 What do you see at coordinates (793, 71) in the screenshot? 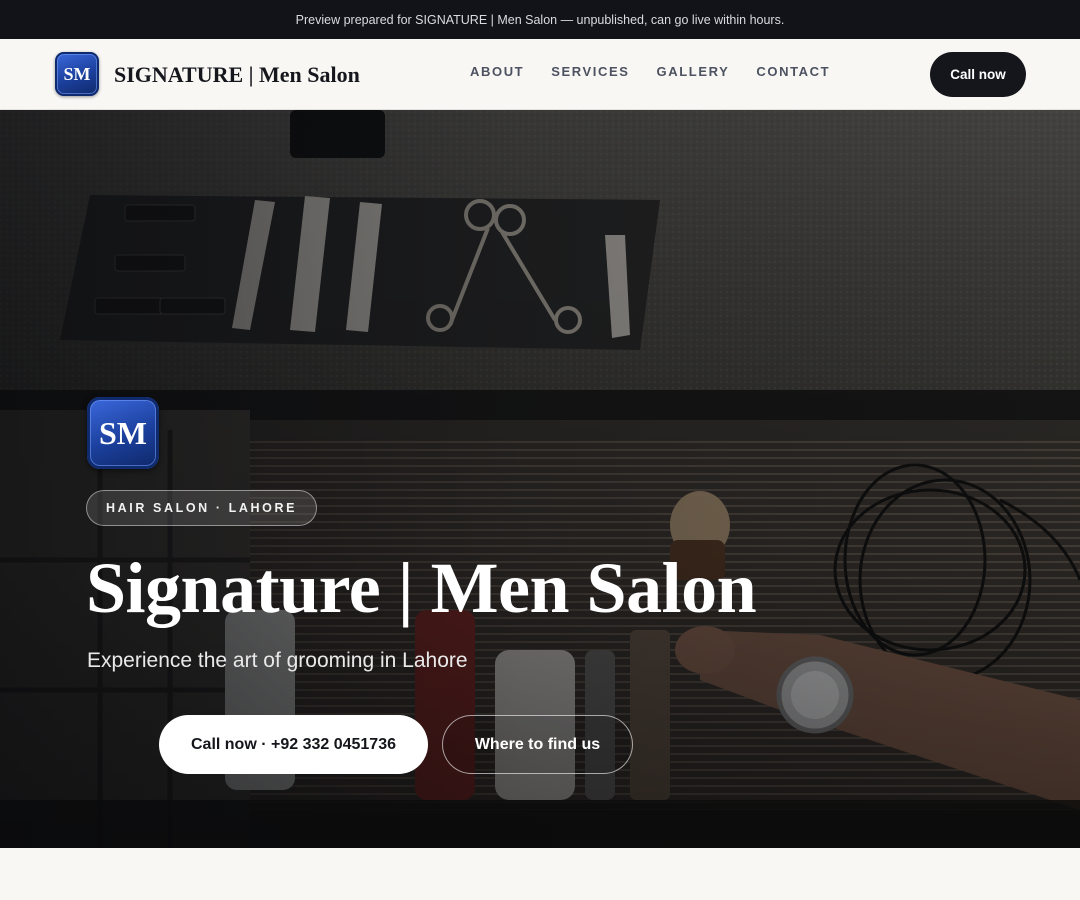
I see `nav-link-contact: CONTACT` at bounding box center [793, 71].